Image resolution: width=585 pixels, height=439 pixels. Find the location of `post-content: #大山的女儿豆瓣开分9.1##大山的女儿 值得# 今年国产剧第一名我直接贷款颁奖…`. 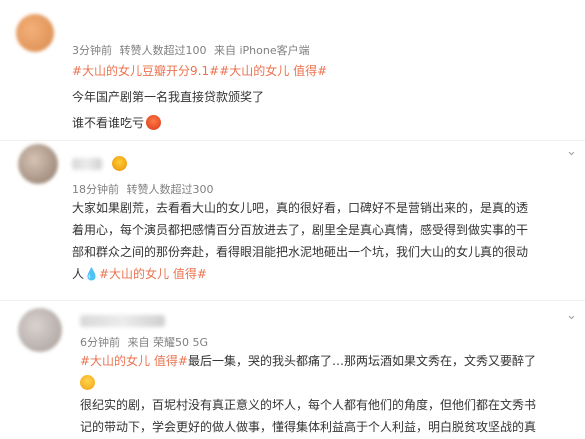

post-content: #大山的女儿豆瓣开分9.1##大山的女儿 值得# 今年国产剧第一名我直接贷款颁奖… is located at coordinates (199, 97).